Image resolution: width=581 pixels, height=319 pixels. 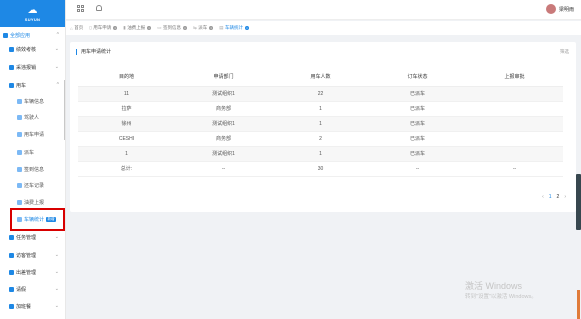 What do you see at coordinates (203, 28) in the screenshot?
I see `tab-dispatch: ⇋ 派车 ×` at bounding box center [203, 28].